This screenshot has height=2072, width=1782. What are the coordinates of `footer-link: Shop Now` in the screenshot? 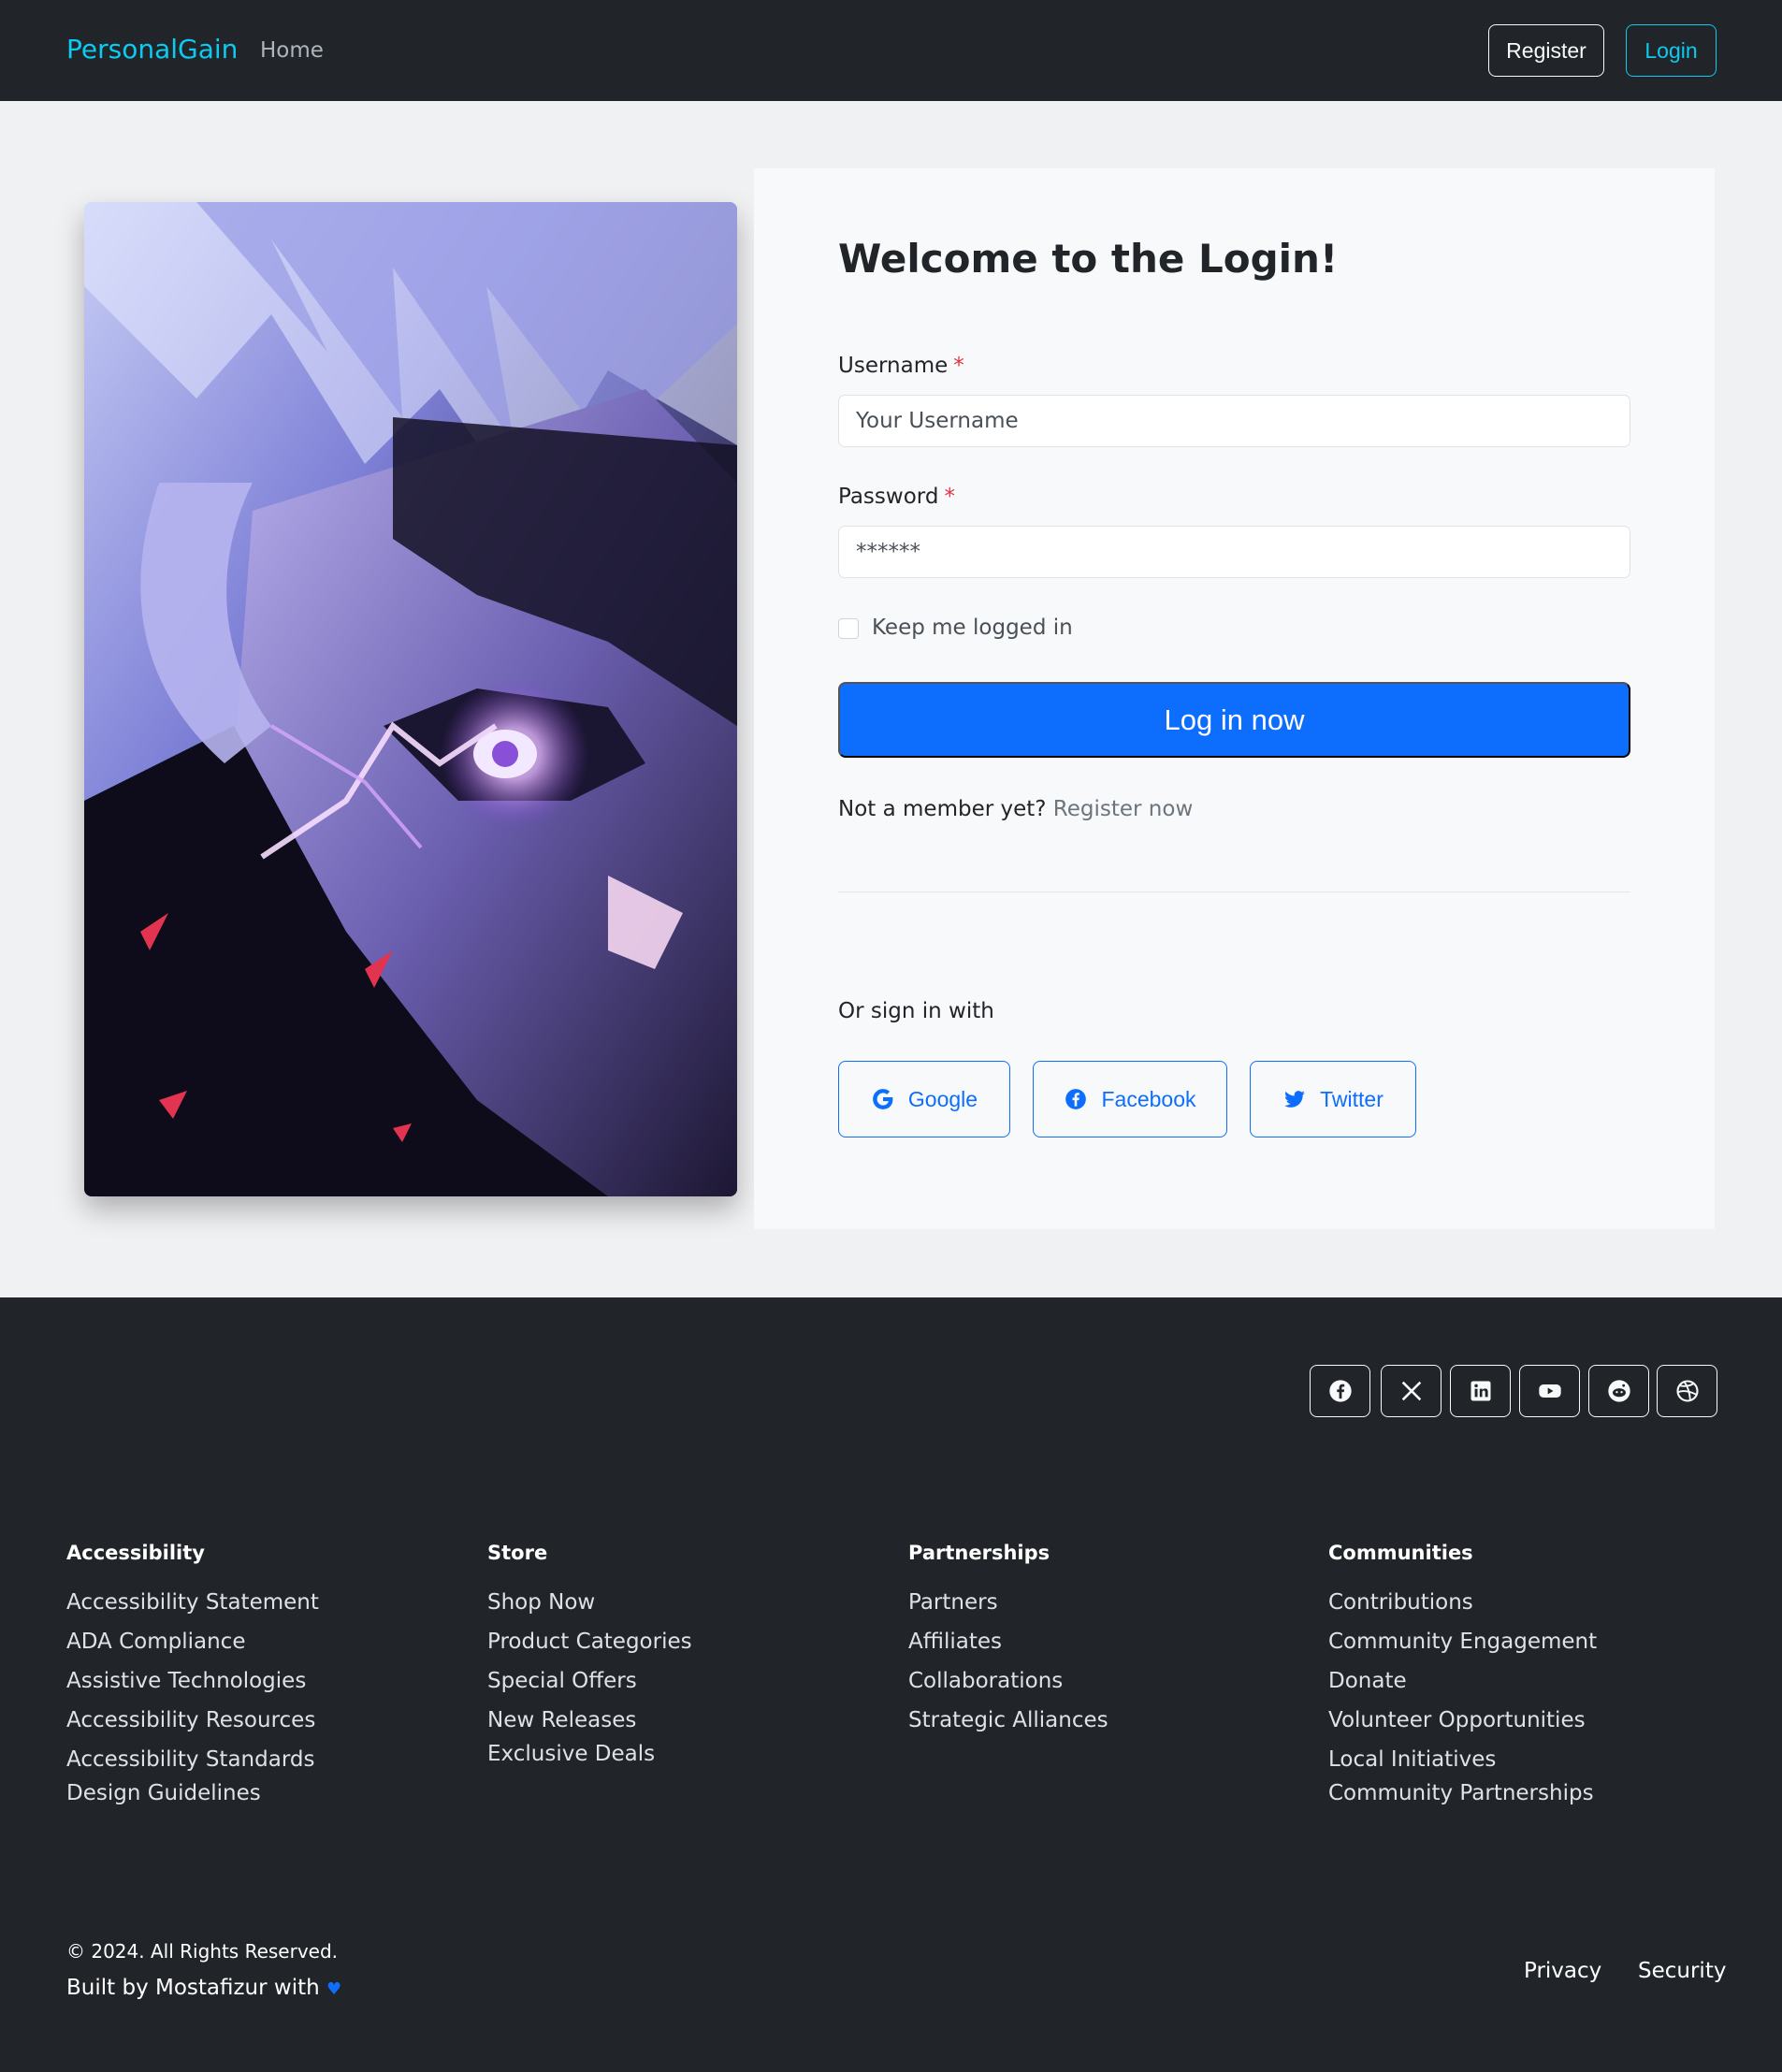 It's located at (541, 1602).